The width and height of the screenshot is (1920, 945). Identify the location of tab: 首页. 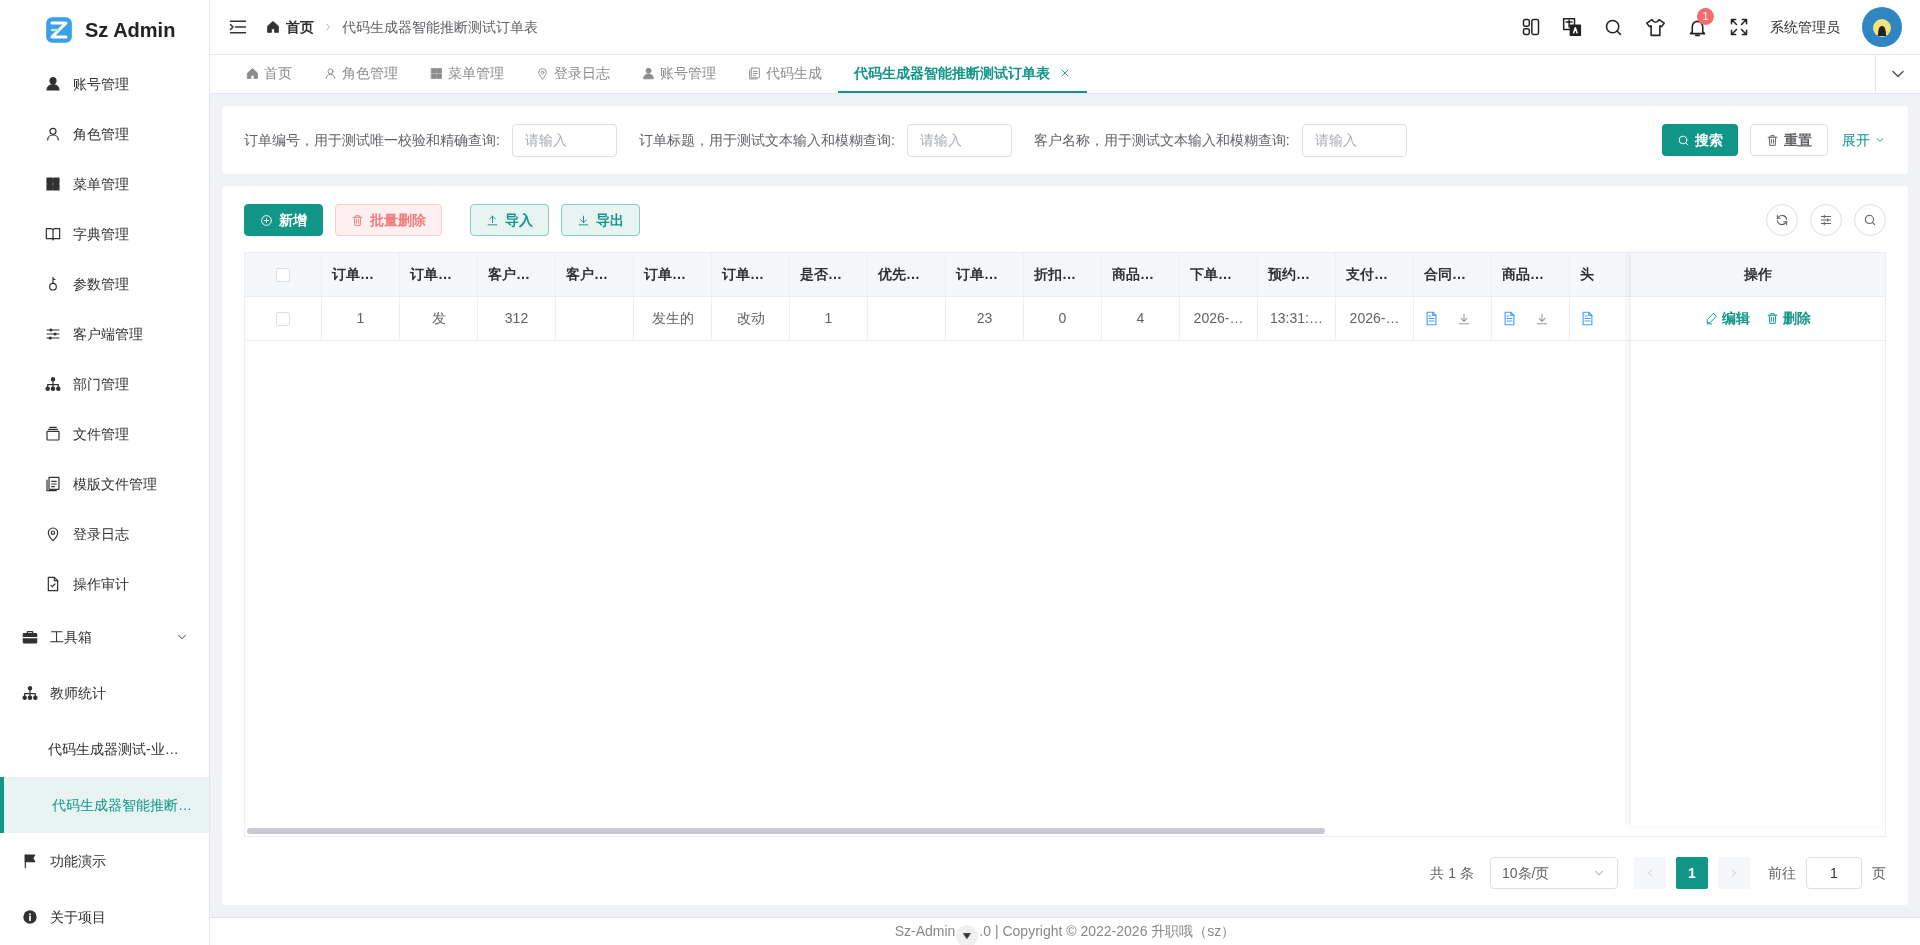
(269, 74).